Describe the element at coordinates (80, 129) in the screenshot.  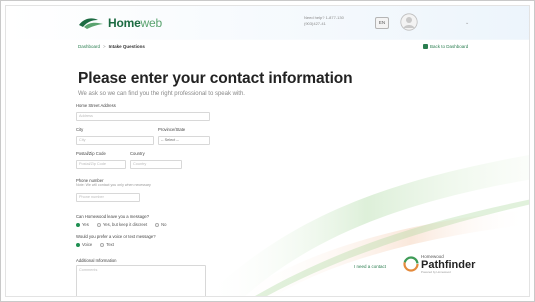
I see `city-label: City` at that location.